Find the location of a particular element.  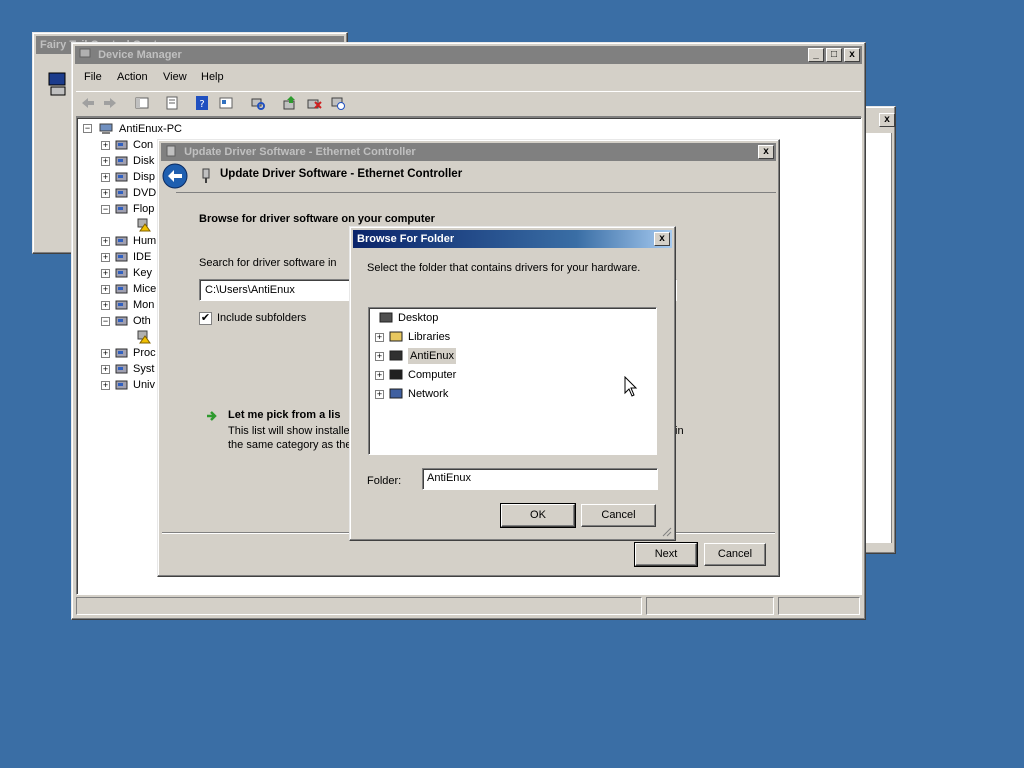

tree-item-label: Proc is located at coordinates (144, 353).